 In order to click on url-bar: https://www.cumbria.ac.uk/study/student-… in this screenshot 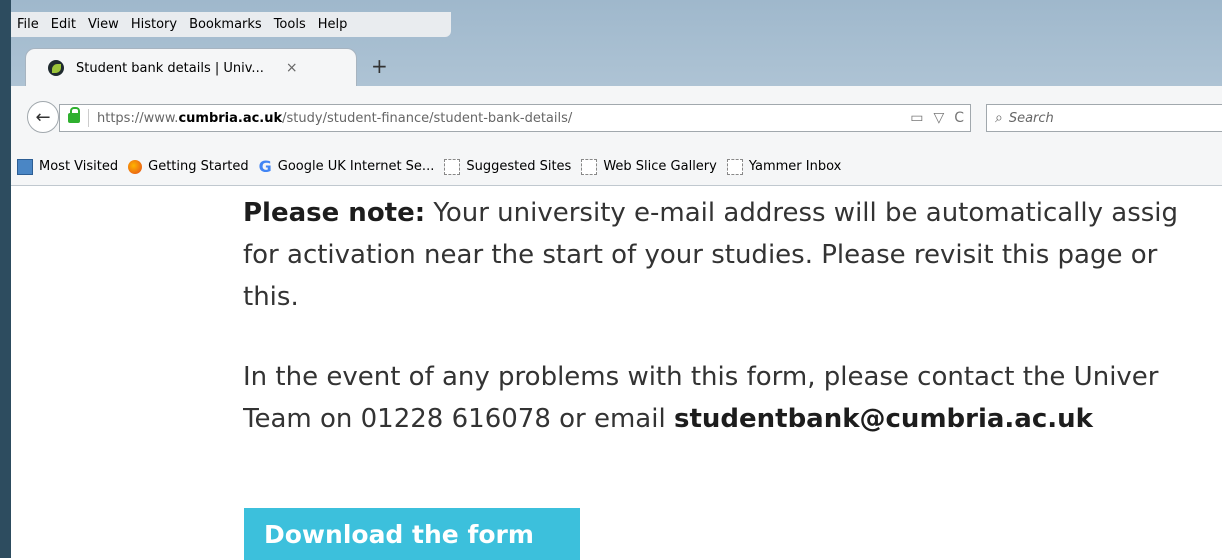, I will do `click(515, 118)`.